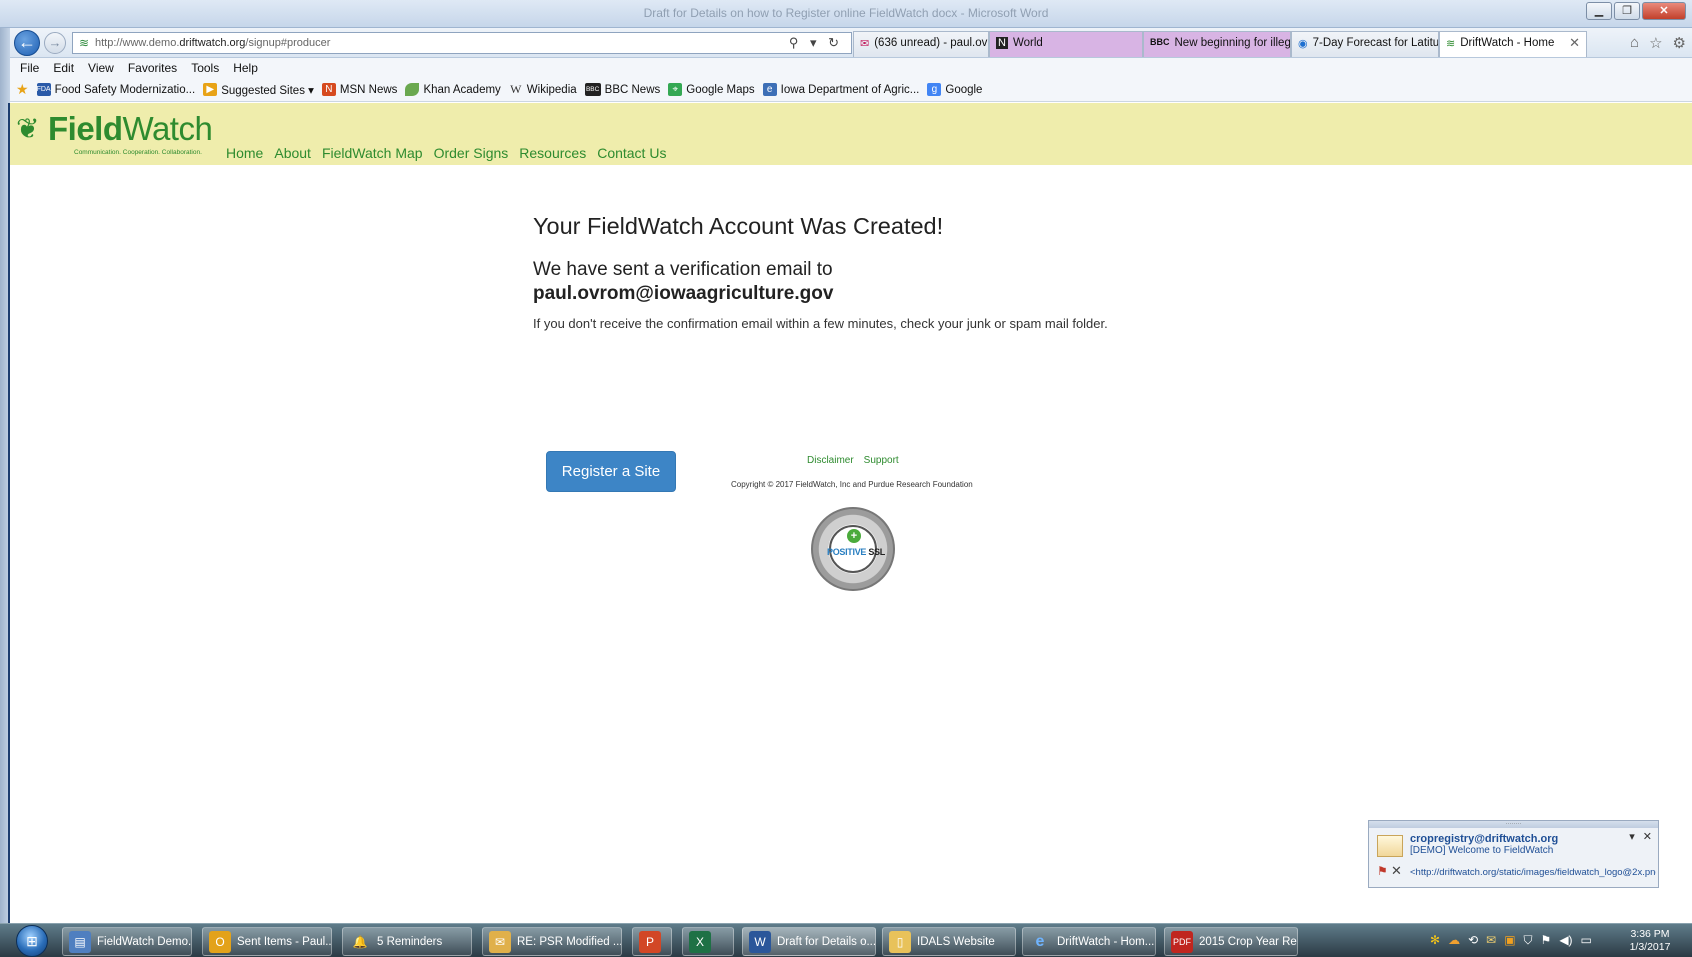 Image resolution: width=1692 pixels, height=957 pixels. I want to click on url-prefix: http://www.demo., so click(137, 43).